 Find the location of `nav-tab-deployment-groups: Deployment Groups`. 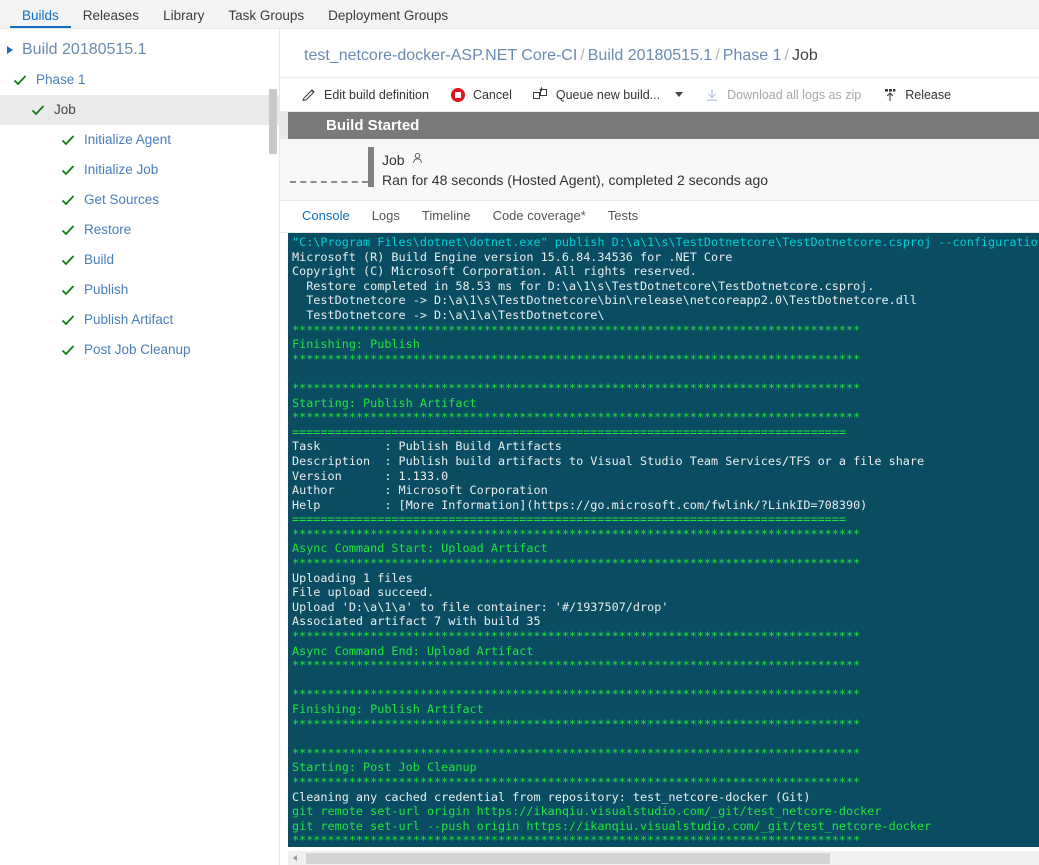

nav-tab-deployment-groups: Deployment Groups is located at coordinates (388, 18).